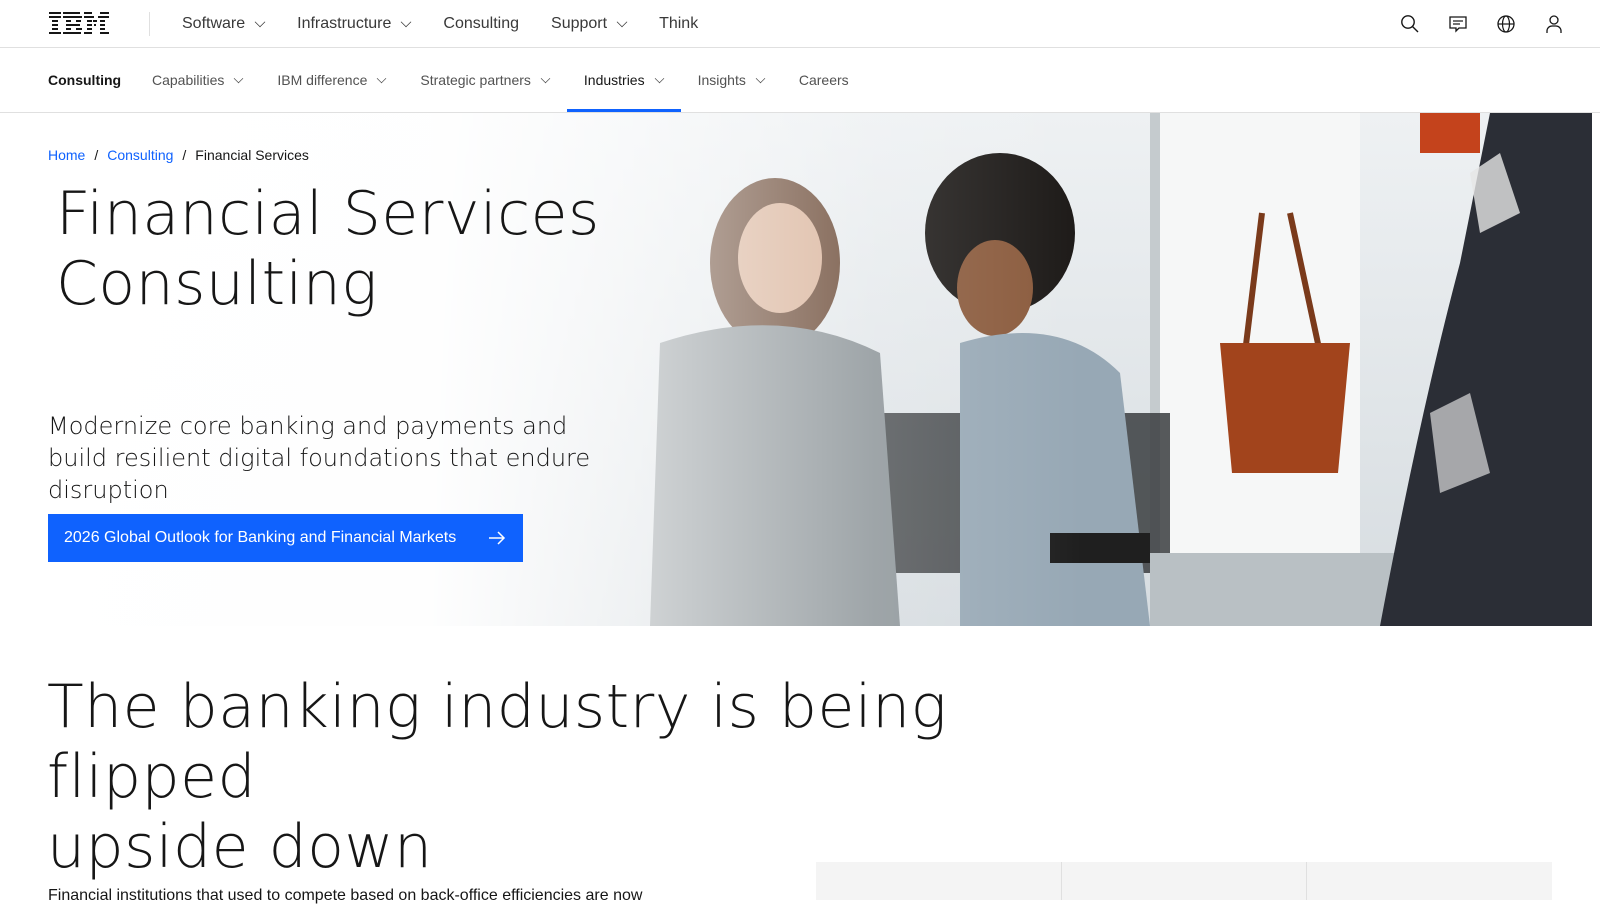  I want to click on profile-button, so click(1554, 23).